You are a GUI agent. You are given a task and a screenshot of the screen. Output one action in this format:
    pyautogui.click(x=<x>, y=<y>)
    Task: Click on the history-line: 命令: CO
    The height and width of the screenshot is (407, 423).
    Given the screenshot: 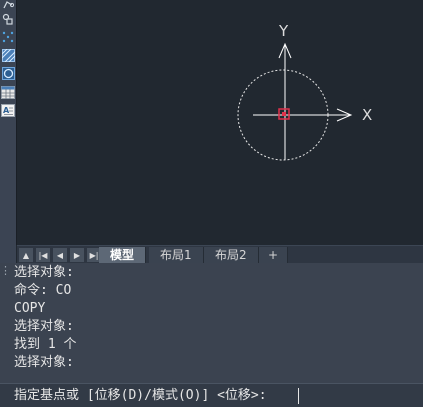 What is the action you would take?
    pyautogui.click(x=43, y=290)
    